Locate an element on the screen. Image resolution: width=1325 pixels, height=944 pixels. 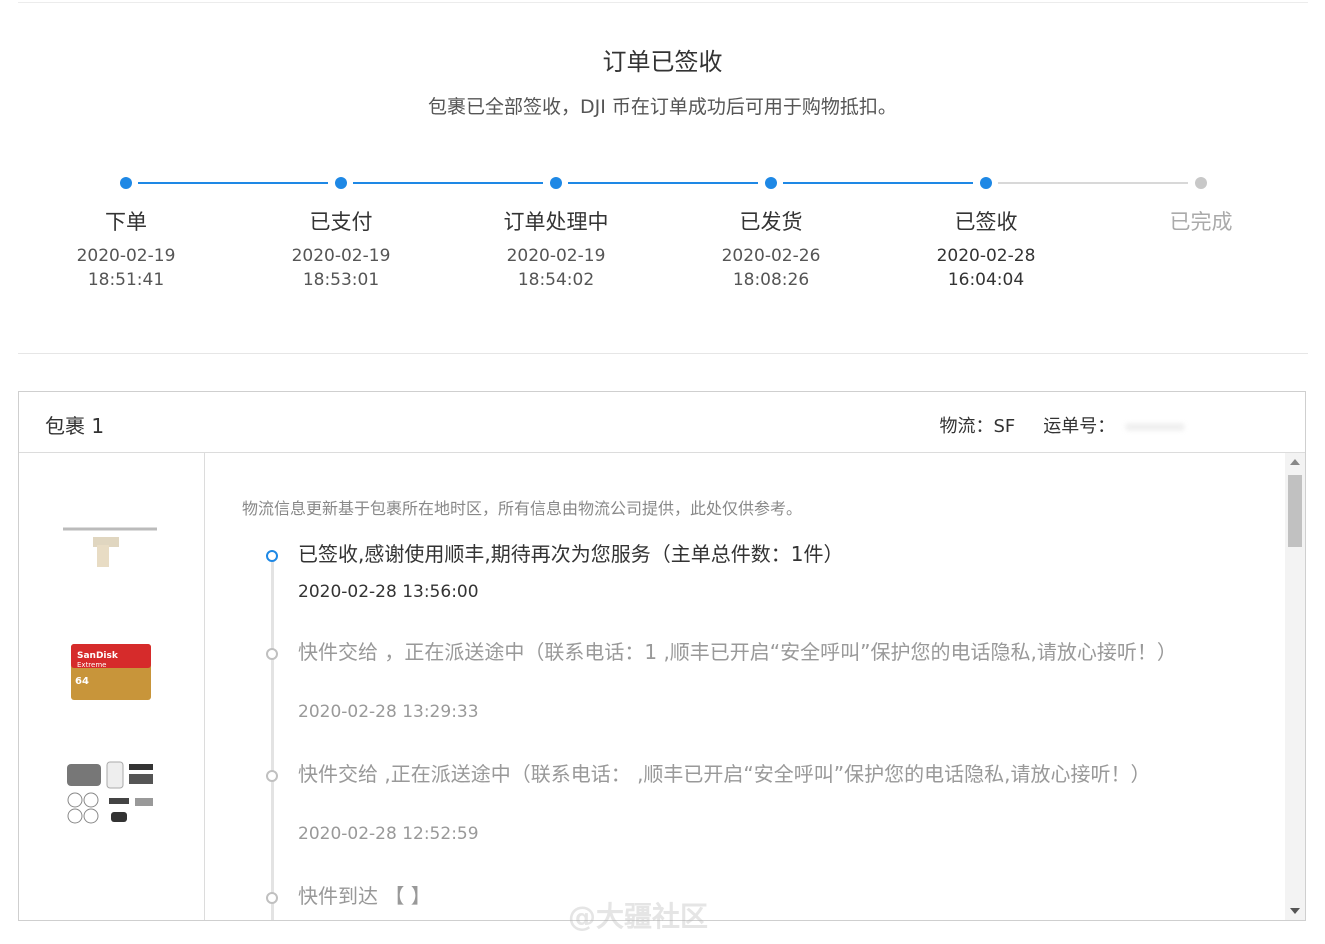
step-time: 18:08:26 is located at coordinates (771, 280).